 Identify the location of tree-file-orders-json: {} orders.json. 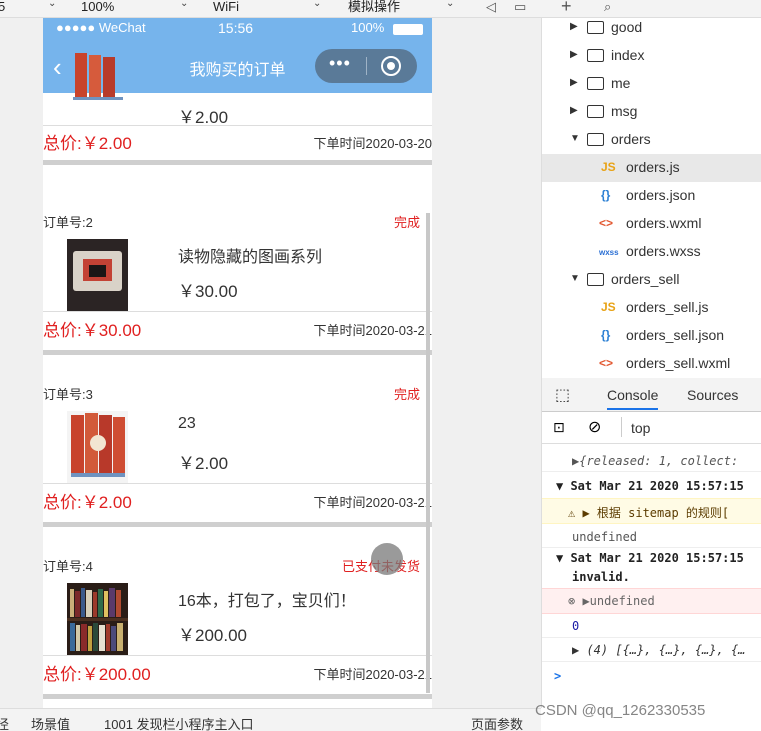
(651, 196).